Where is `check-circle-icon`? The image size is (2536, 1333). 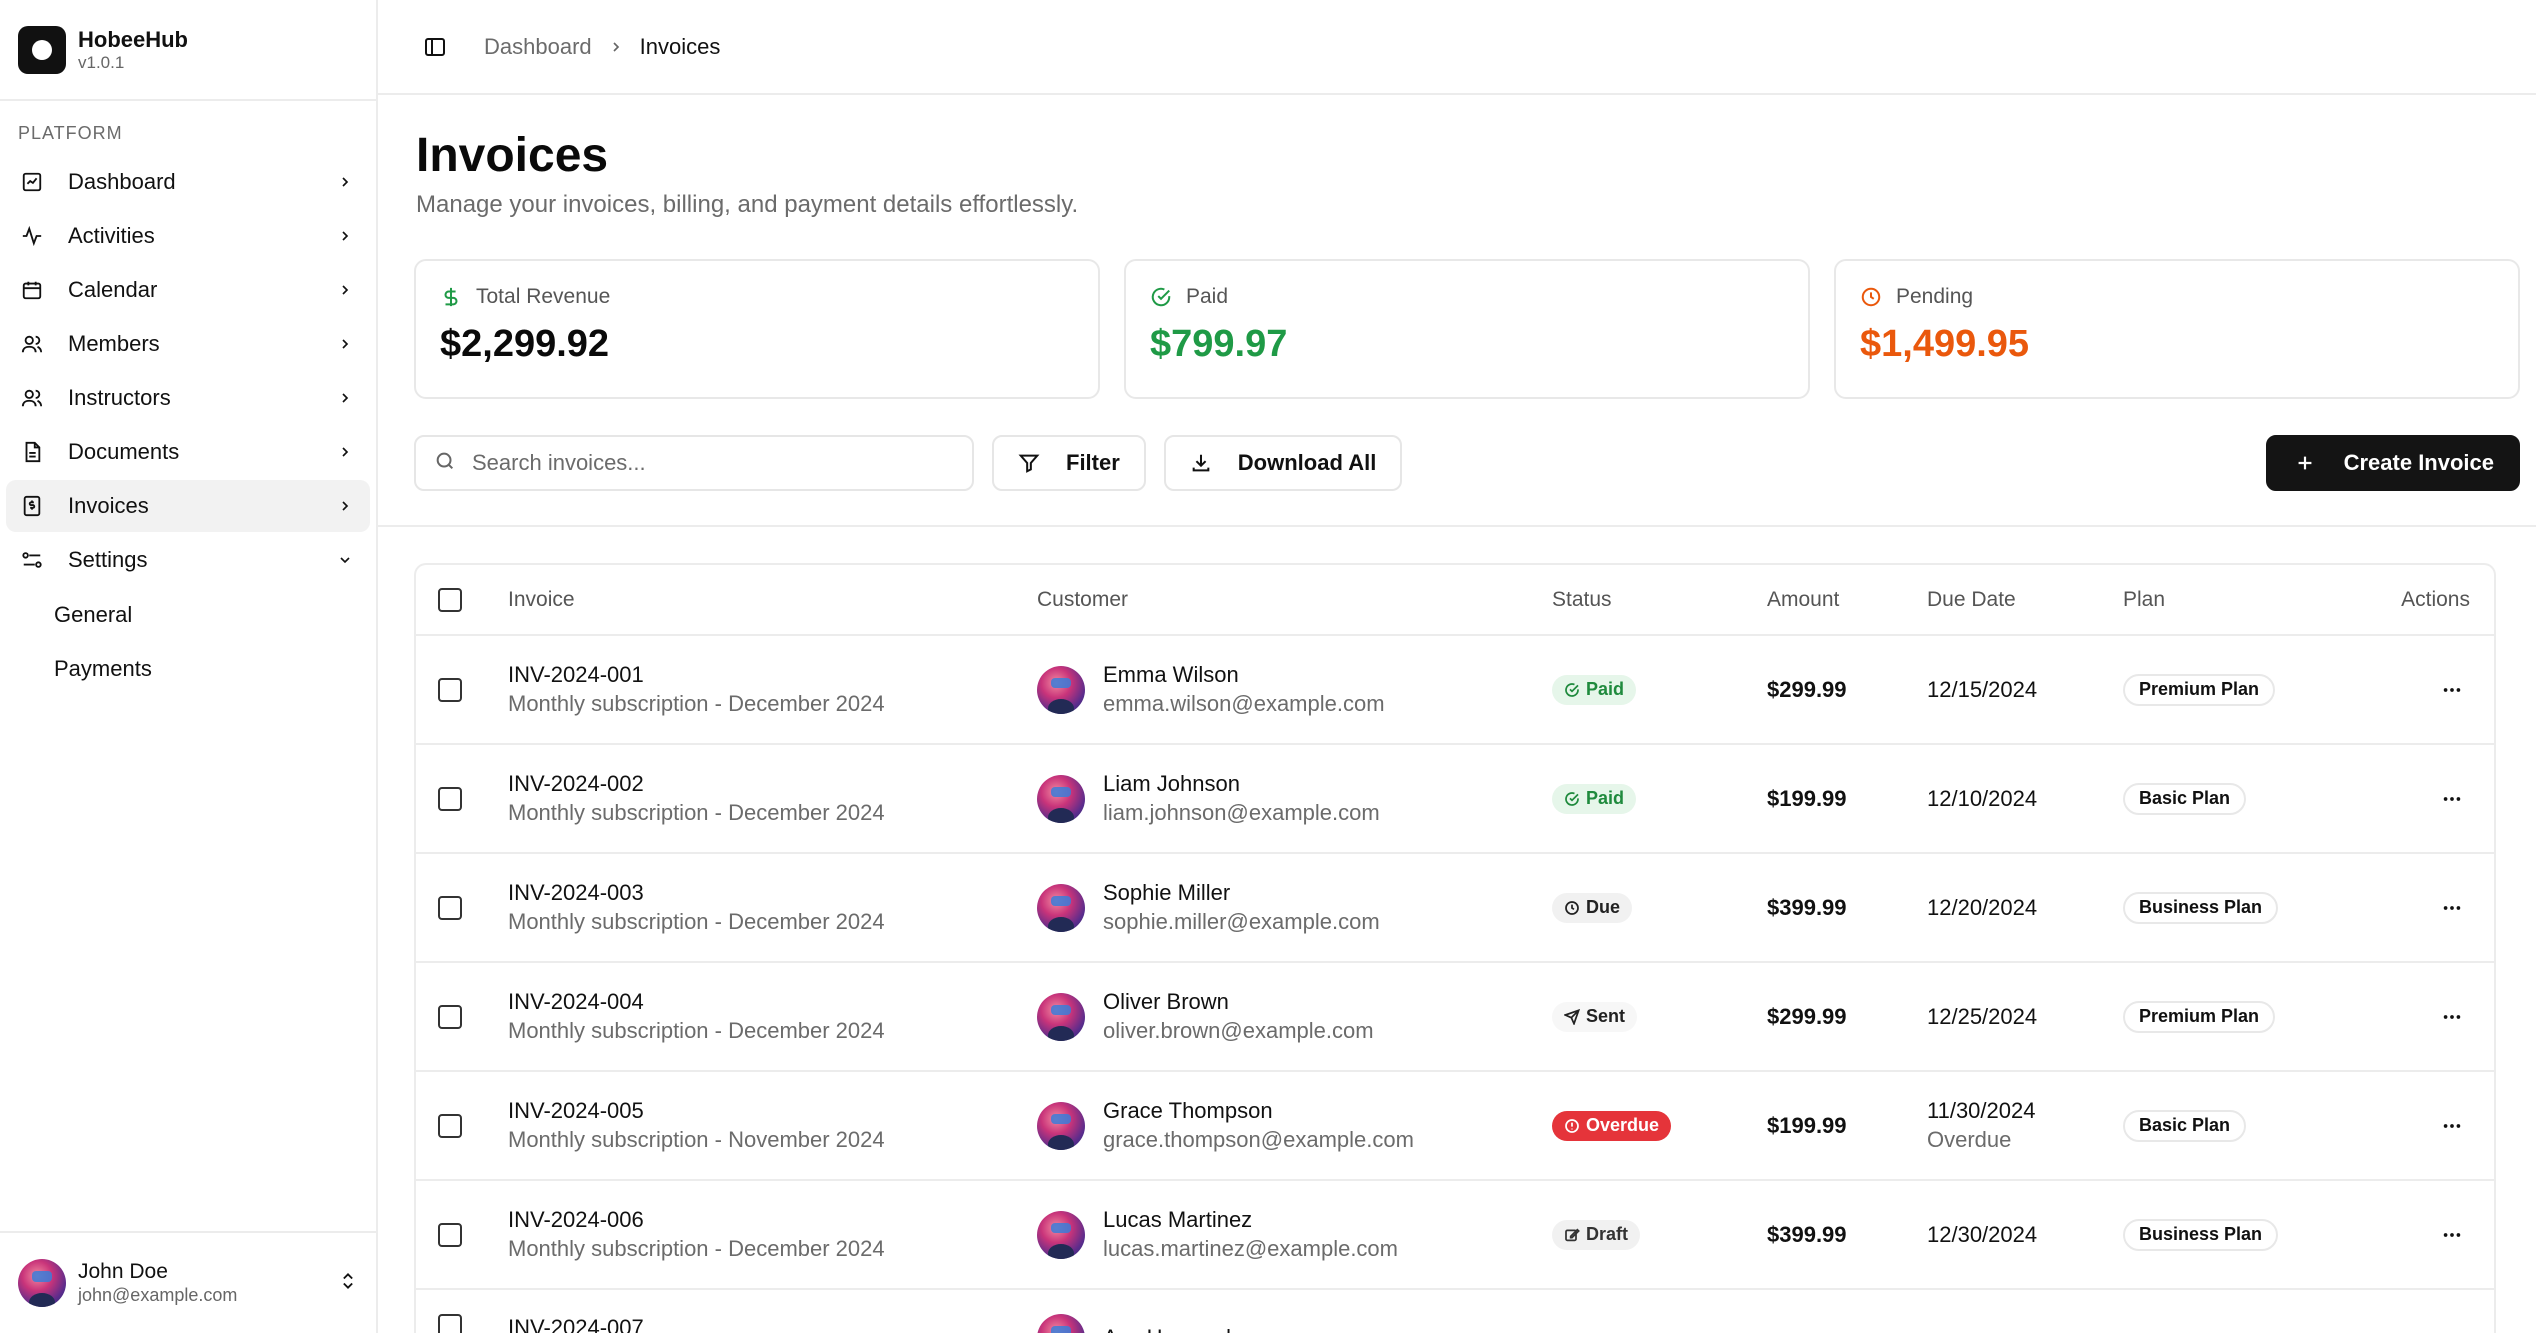 check-circle-icon is located at coordinates (1572, 799).